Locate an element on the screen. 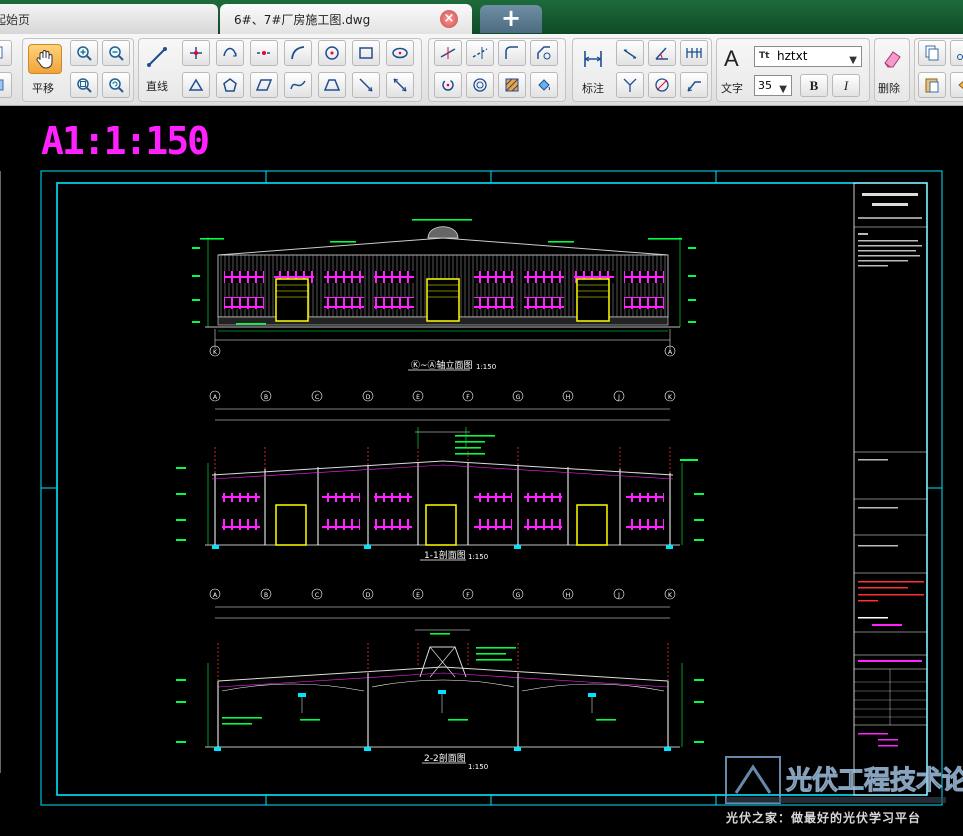 Image resolution: width=963 pixels, height=836 pixels. ray-icon is located at coordinates (366, 85).